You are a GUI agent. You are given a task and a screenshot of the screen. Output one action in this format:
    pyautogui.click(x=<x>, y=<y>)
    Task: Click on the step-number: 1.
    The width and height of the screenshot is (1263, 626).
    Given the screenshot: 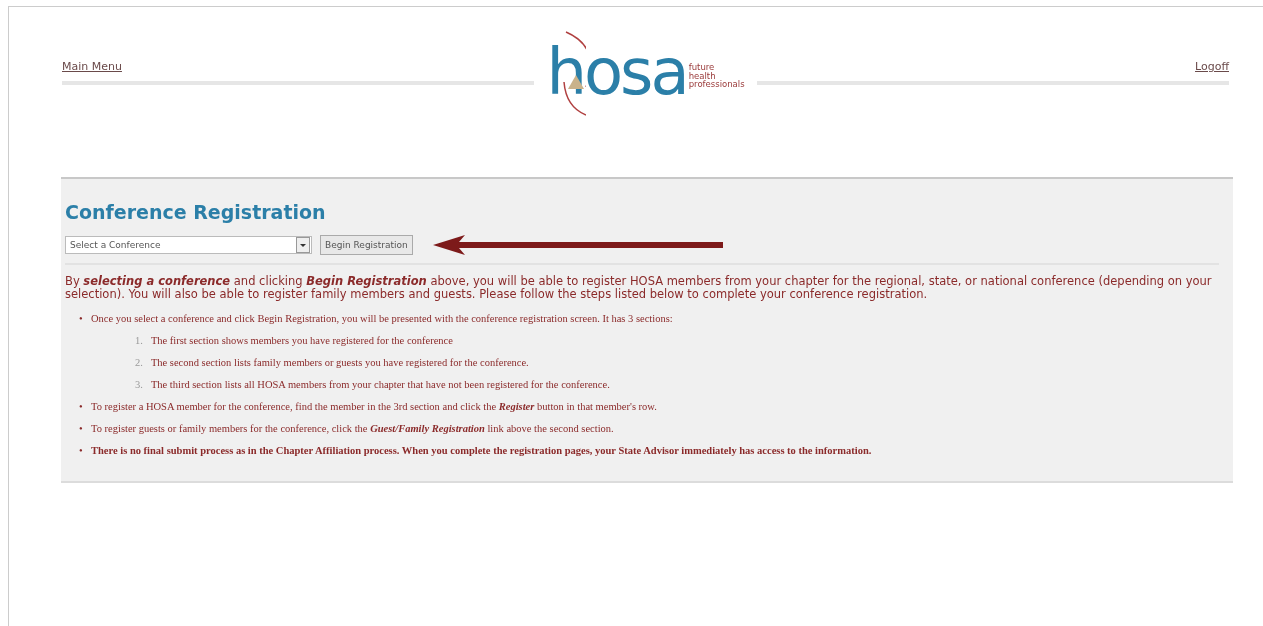 What is the action you would take?
    pyautogui.click(x=139, y=340)
    